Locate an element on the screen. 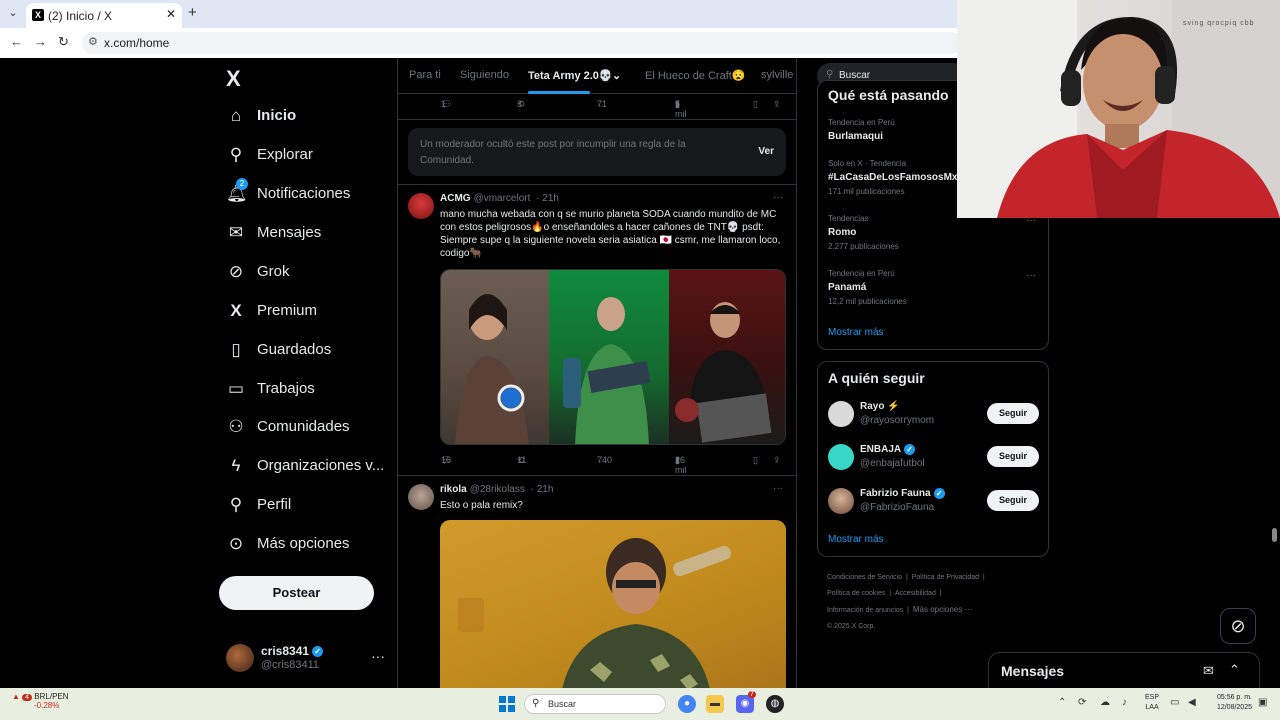  site-info-icon: ⚙ is located at coordinates (93, 41).